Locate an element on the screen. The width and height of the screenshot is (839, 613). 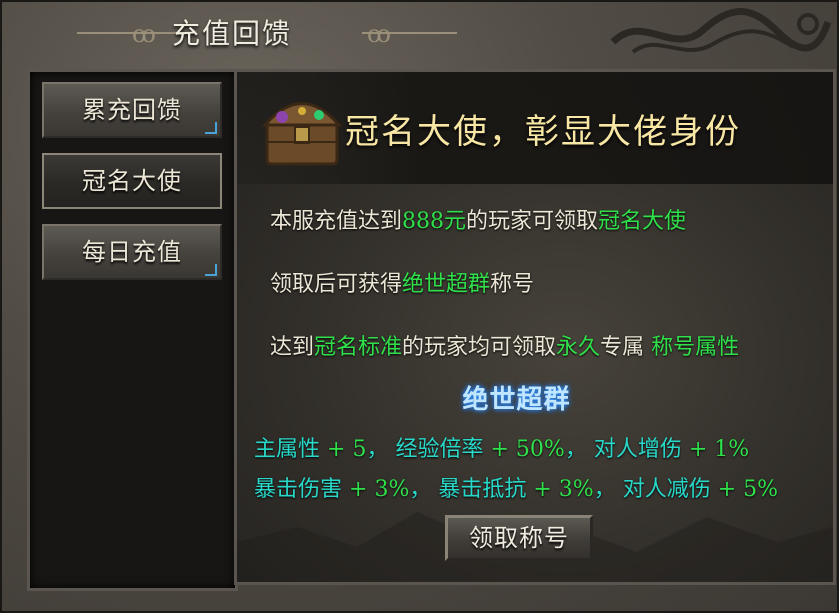
tab-title-ambassador: 冠名大使 is located at coordinates (132, 181).